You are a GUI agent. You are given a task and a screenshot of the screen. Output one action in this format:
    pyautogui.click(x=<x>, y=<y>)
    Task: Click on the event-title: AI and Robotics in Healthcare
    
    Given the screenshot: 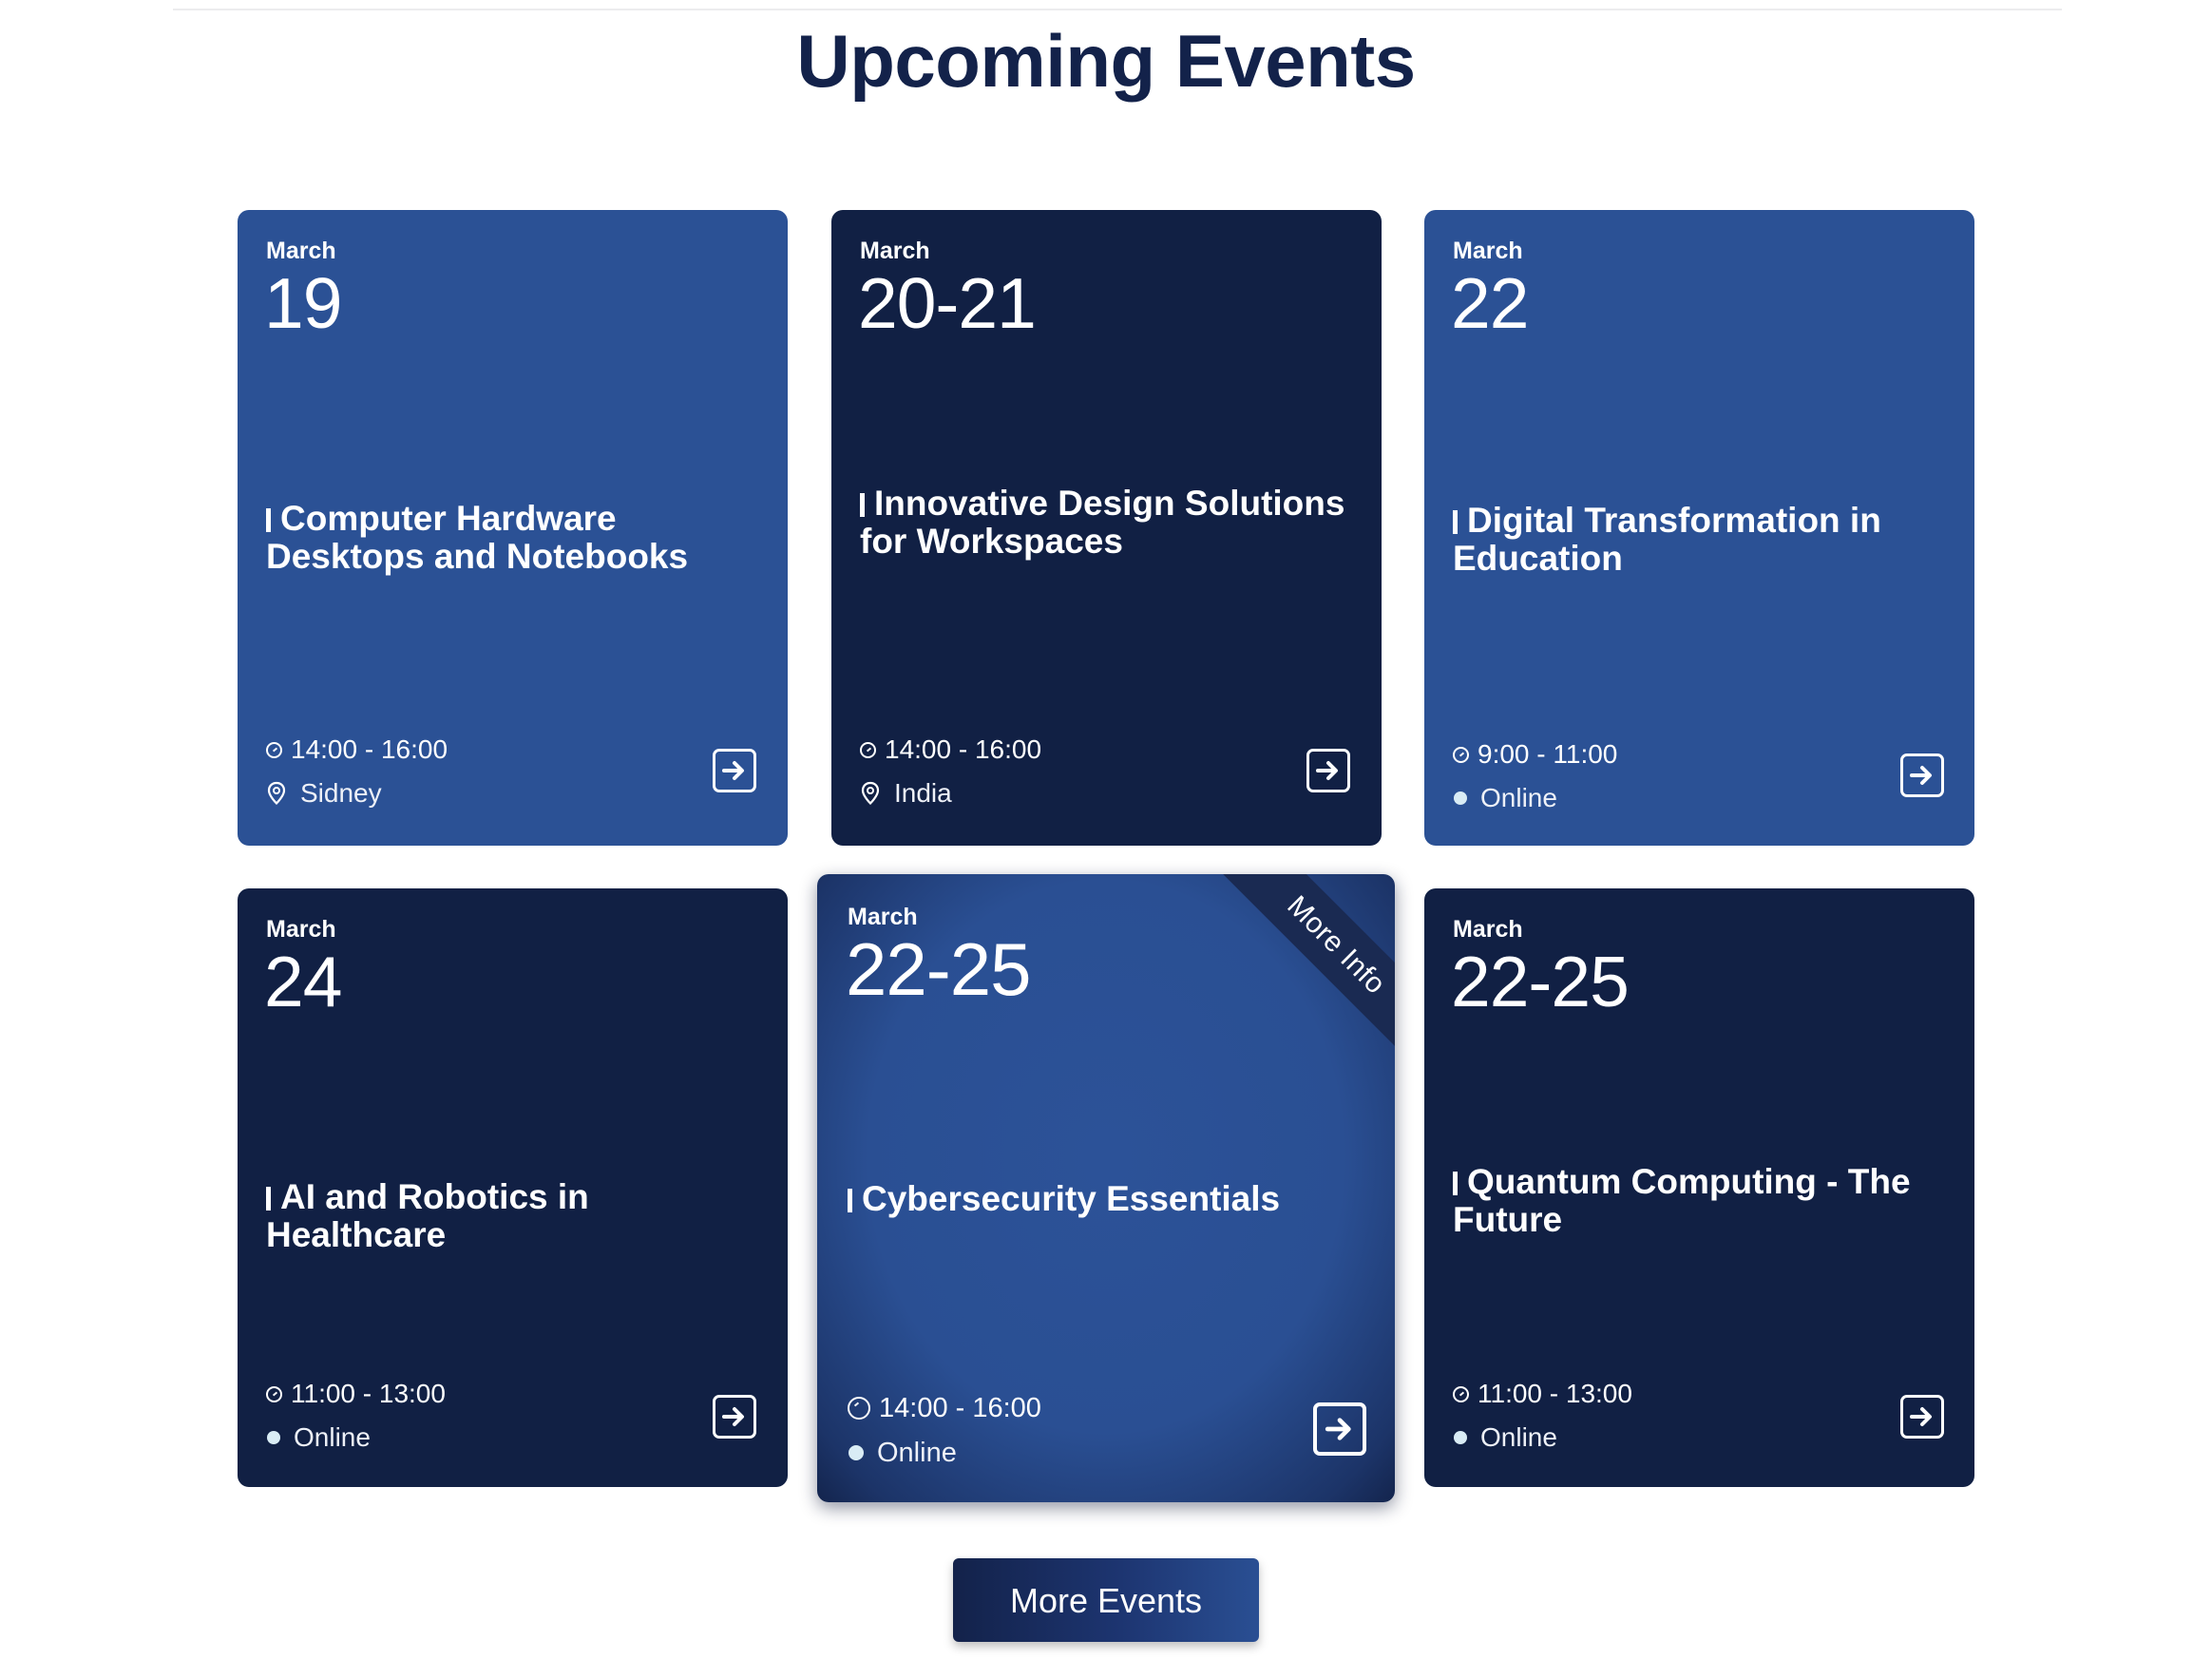 What is the action you would take?
    pyautogui.click(x=510, y=1216)
    